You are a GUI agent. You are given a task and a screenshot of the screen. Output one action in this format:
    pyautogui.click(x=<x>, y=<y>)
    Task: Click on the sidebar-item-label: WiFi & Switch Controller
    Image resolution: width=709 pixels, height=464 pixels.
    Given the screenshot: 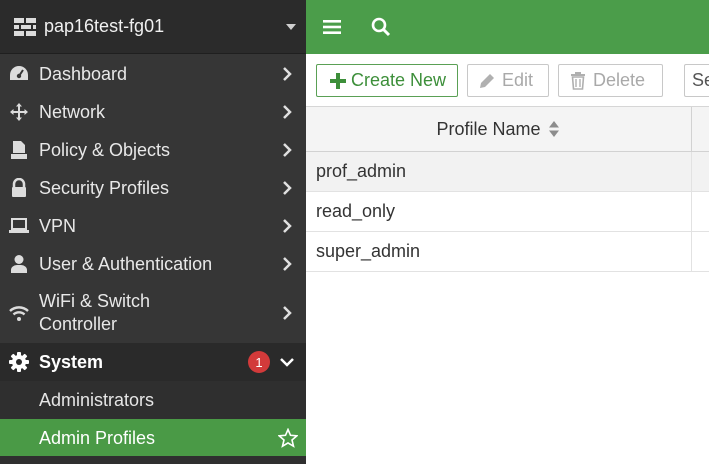 What is the action you would take?
    pyautogui.click(x=95, y=312)
    